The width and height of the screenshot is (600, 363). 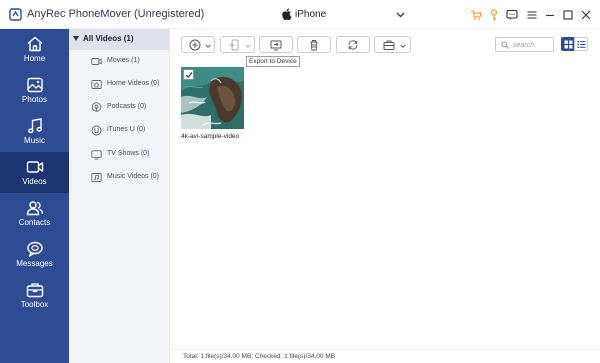 I want to click on category-item-itunes-u: iTunes U (0), so click(x=119, y=131).